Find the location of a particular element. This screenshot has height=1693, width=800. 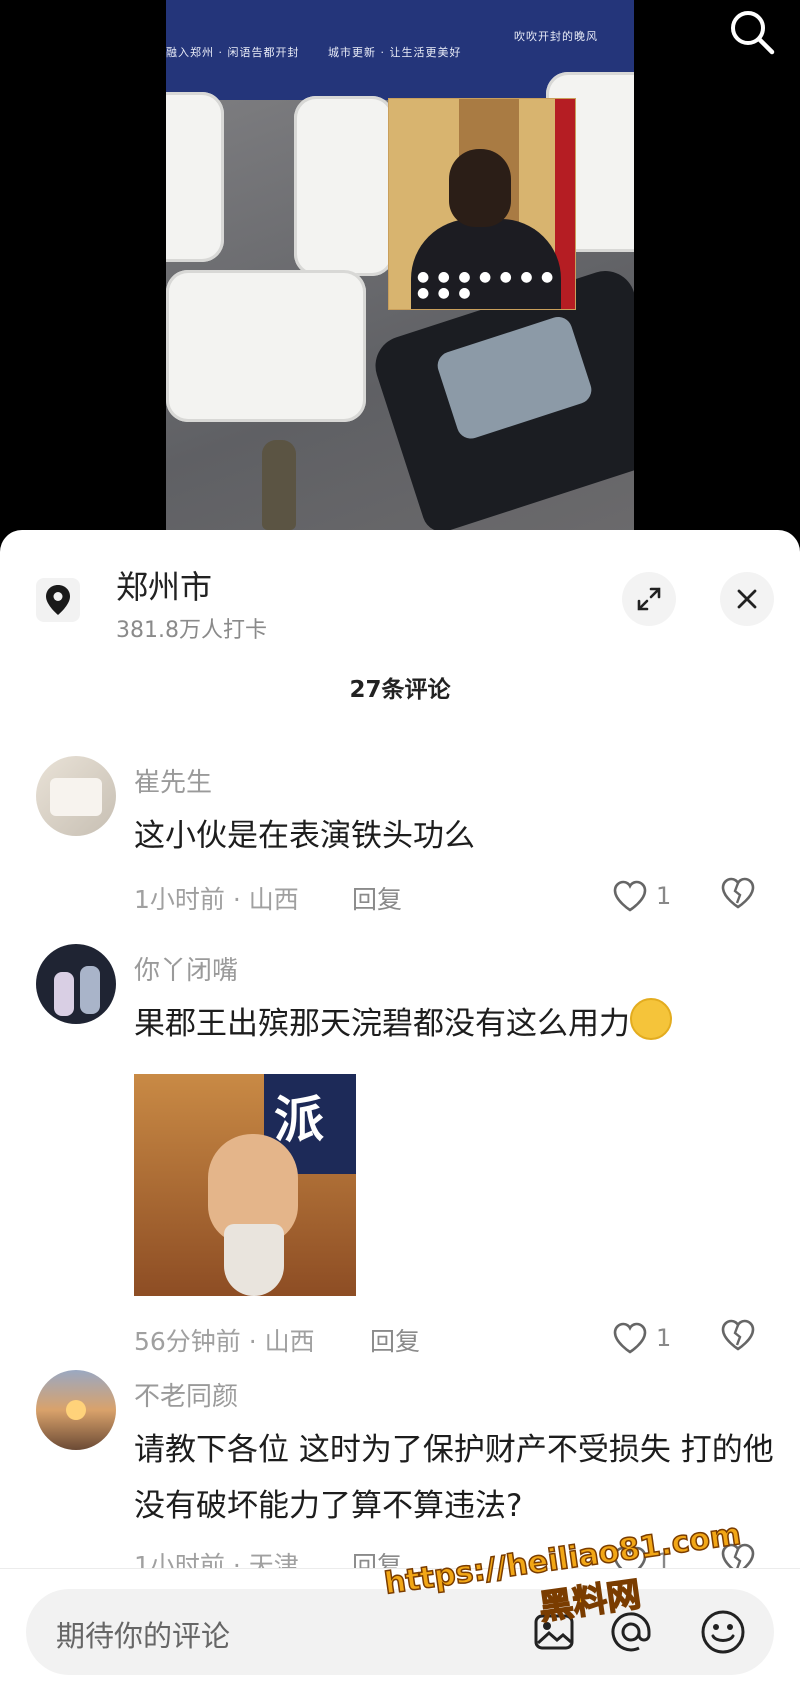

comment-image: 派 is located at coordinates (245, 1185).